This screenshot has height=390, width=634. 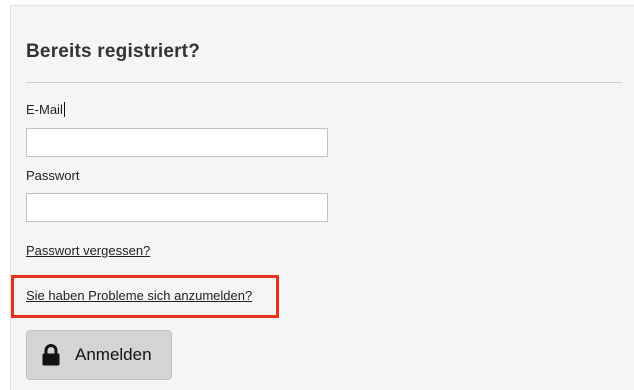 I want to click on title-divider, so click(x=324, y=82).